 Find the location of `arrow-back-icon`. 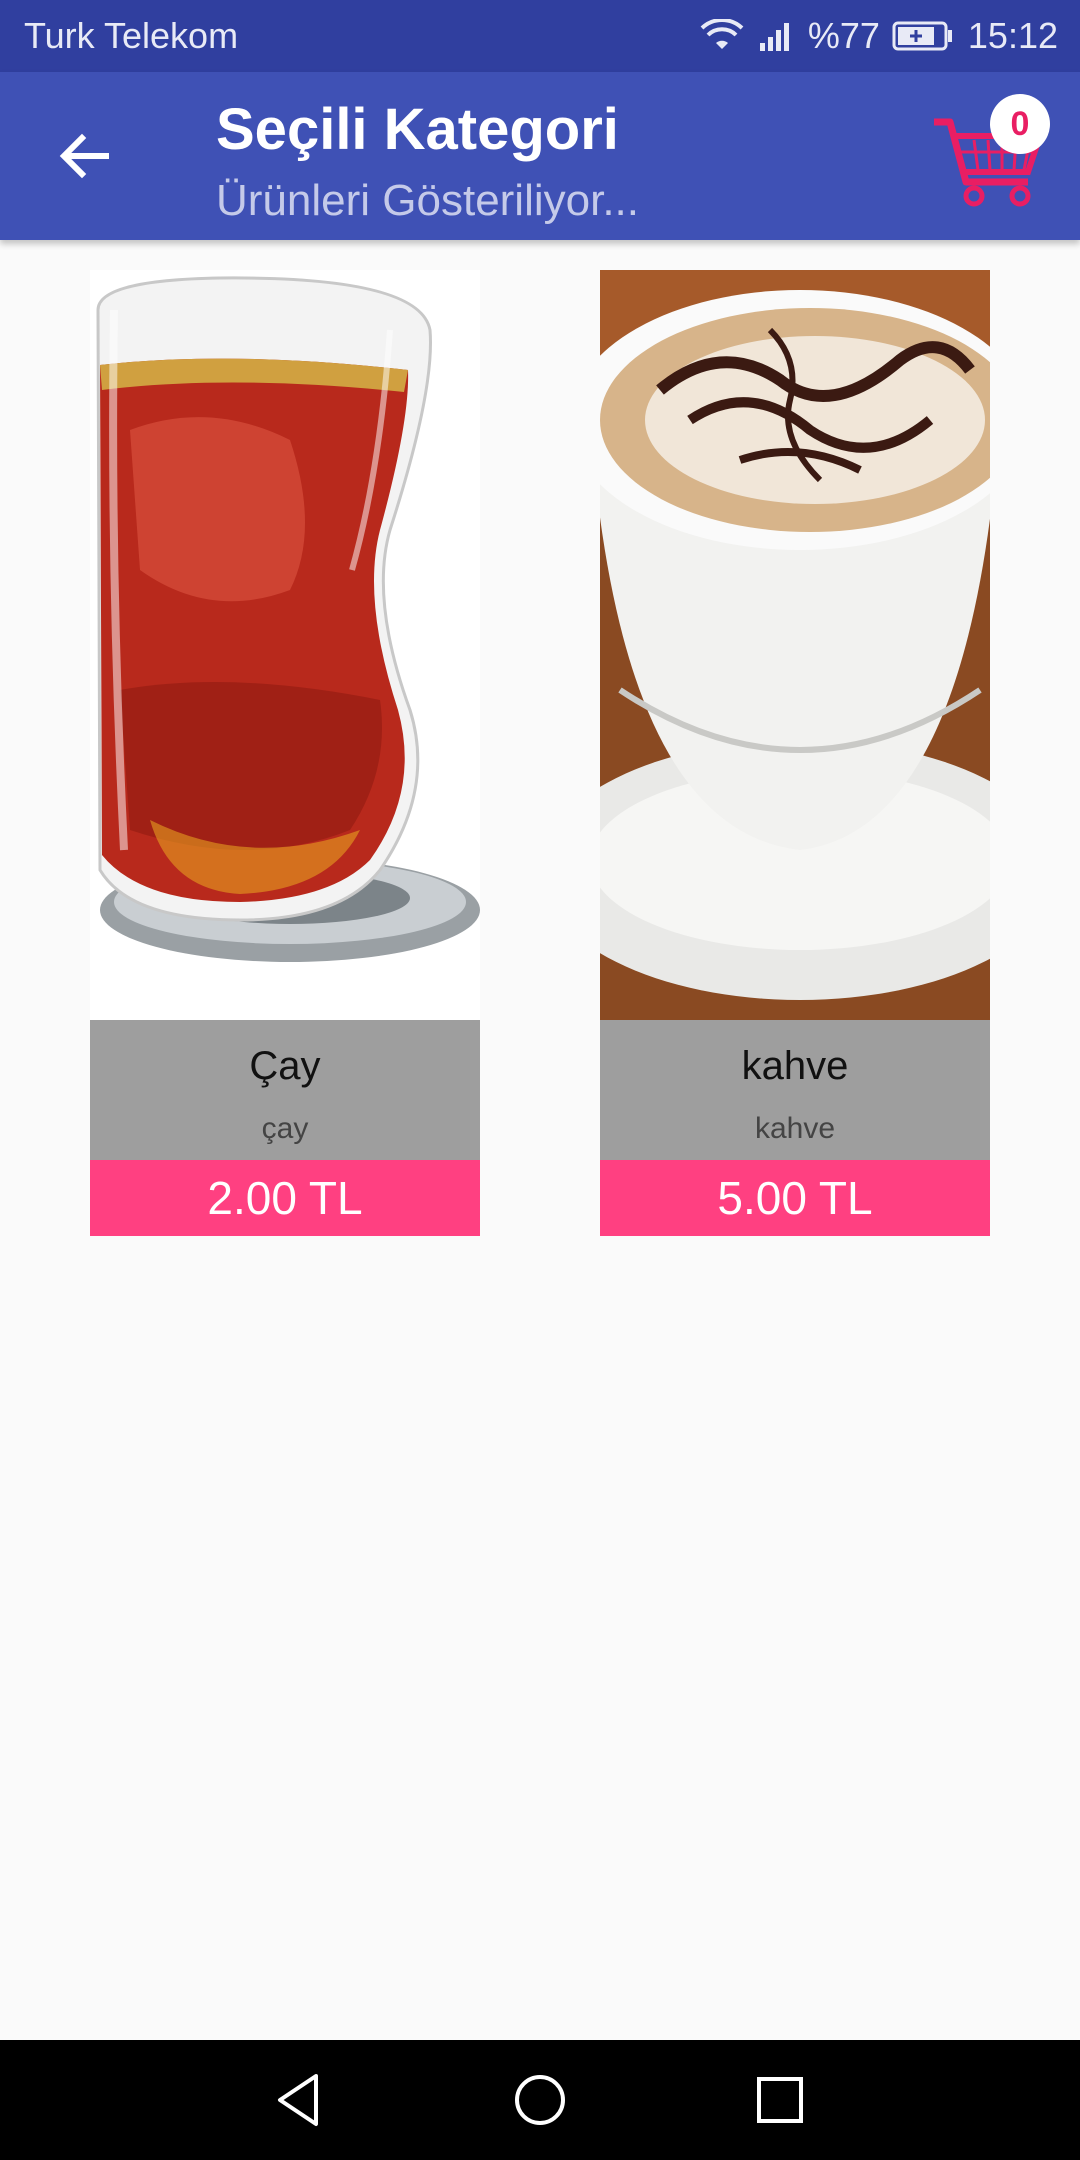

arrow-back-icon is located at coordinates (84, 156).